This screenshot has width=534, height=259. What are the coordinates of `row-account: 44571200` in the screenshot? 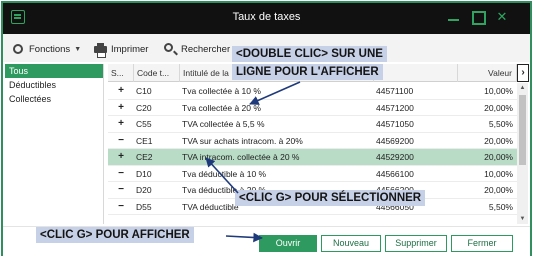 It's located at (395, 107).